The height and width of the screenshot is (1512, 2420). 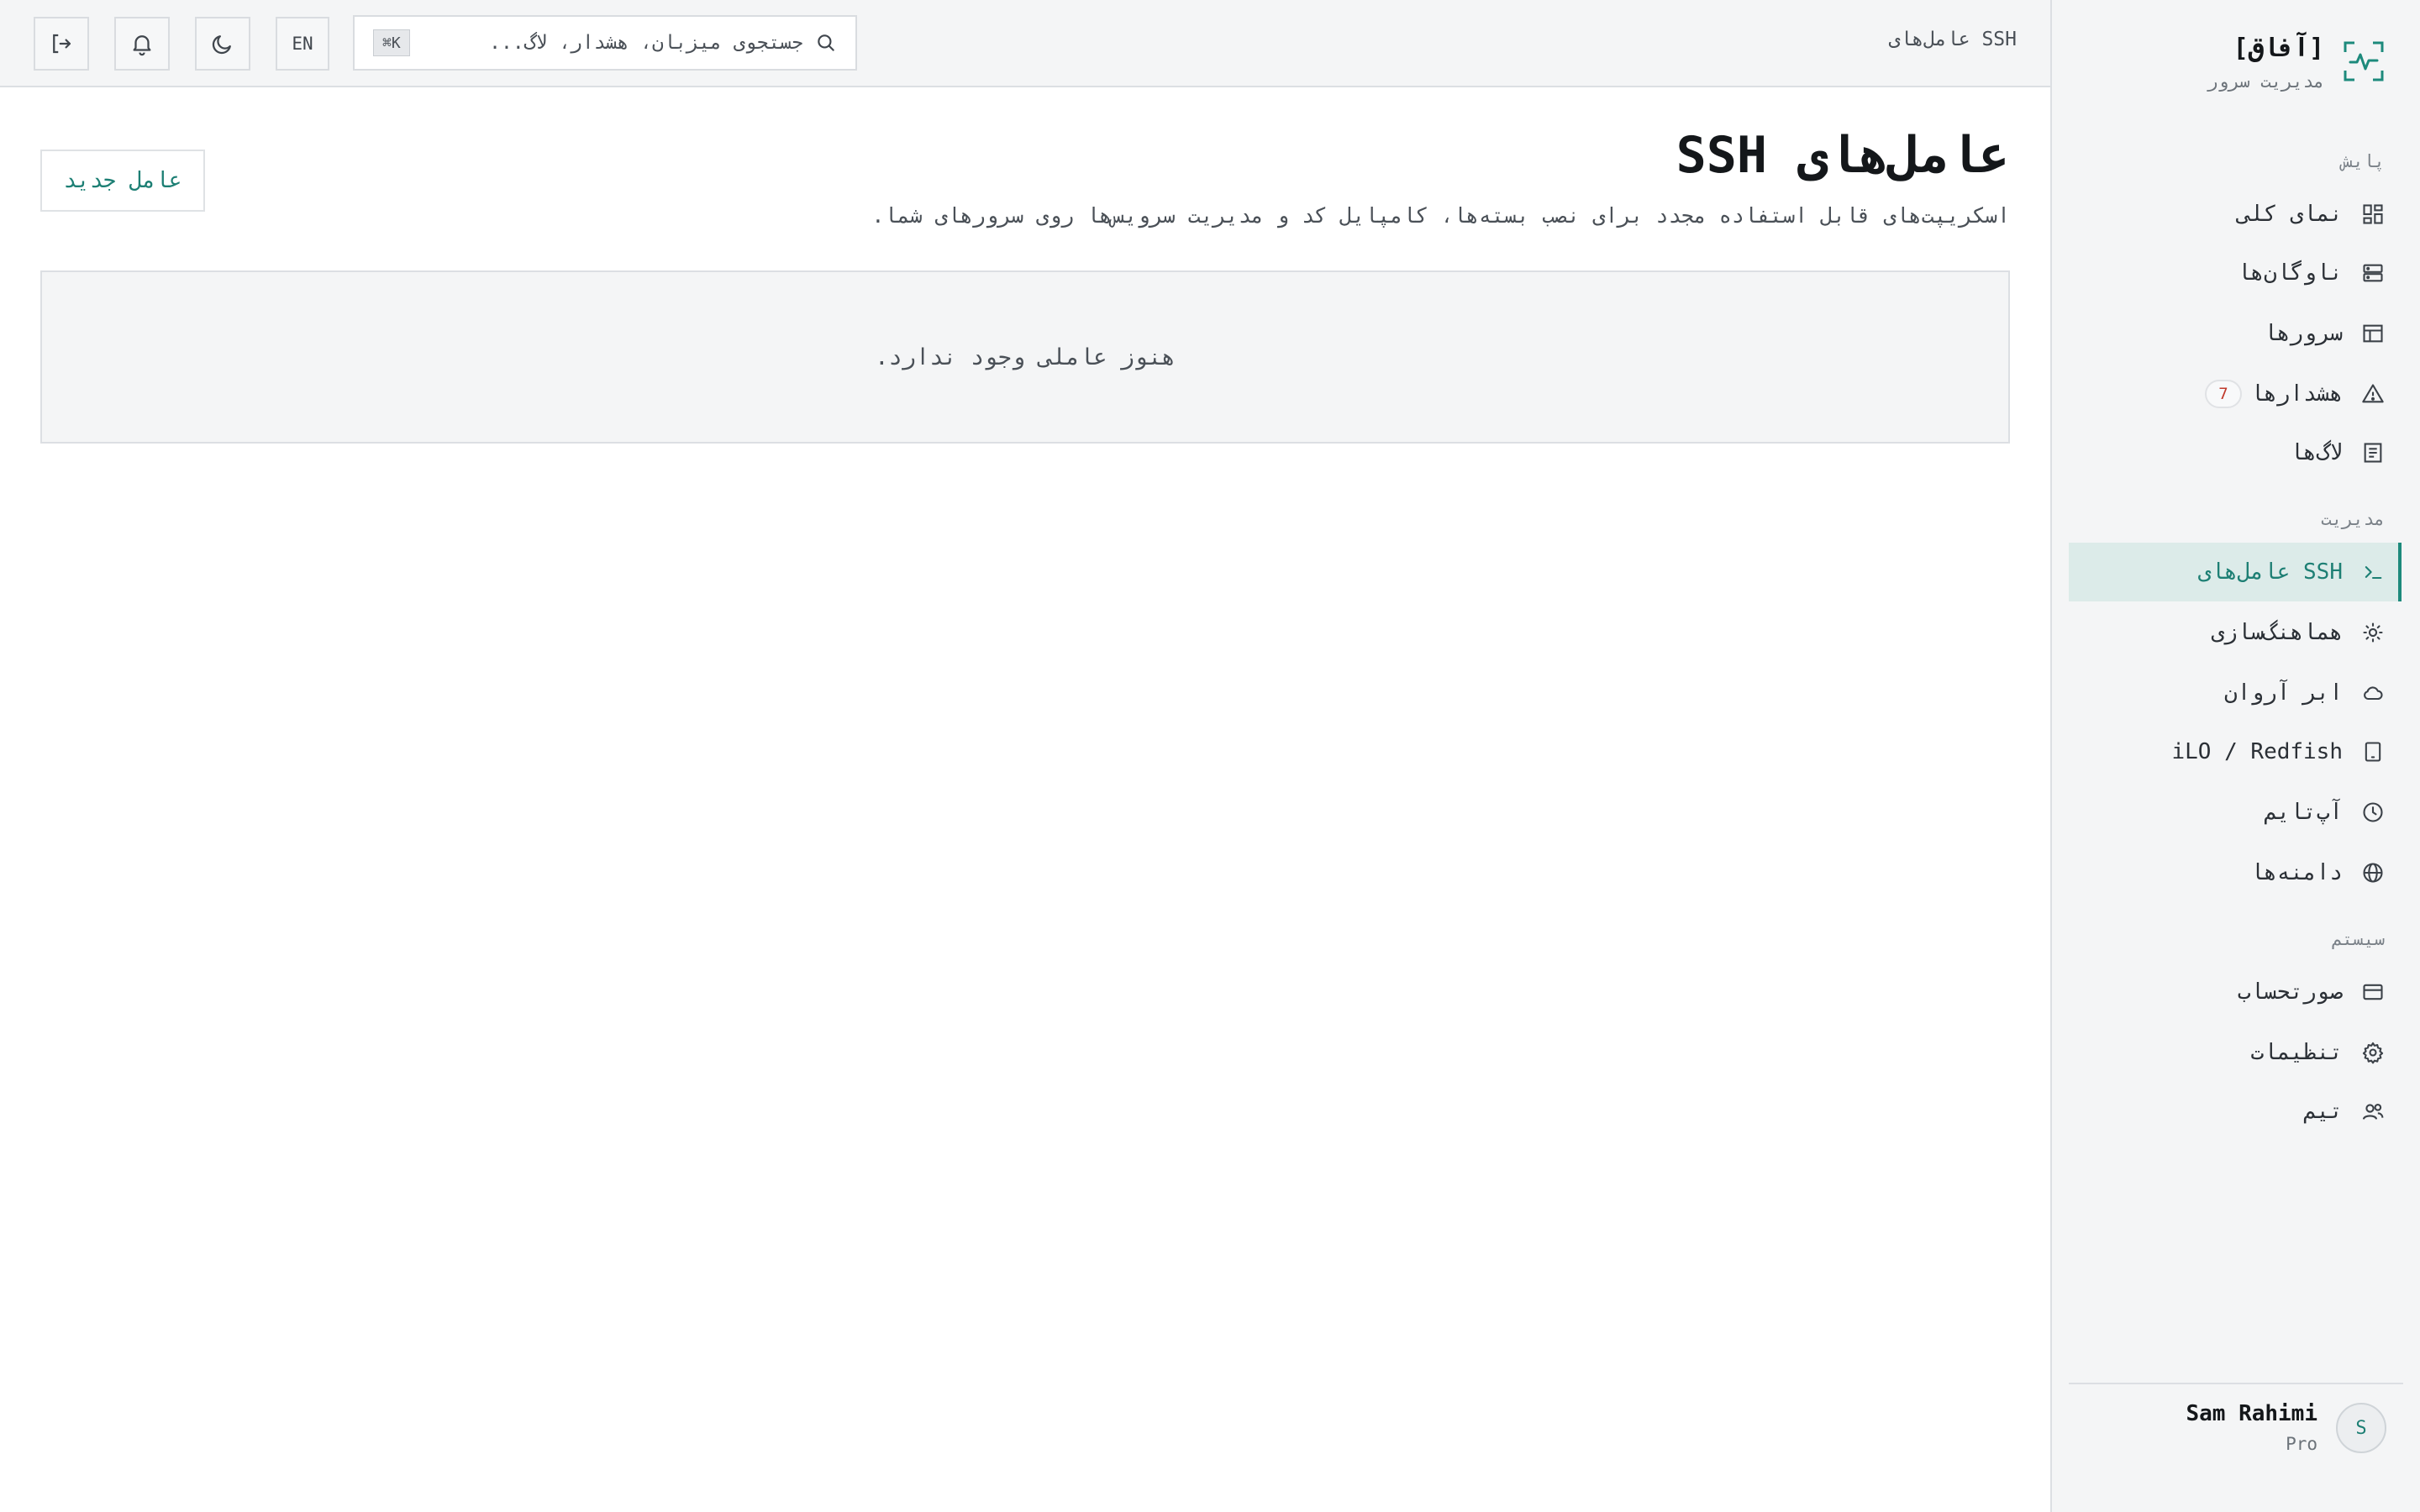 I want to click on cloud-icon, so click(x=2373, y=693).